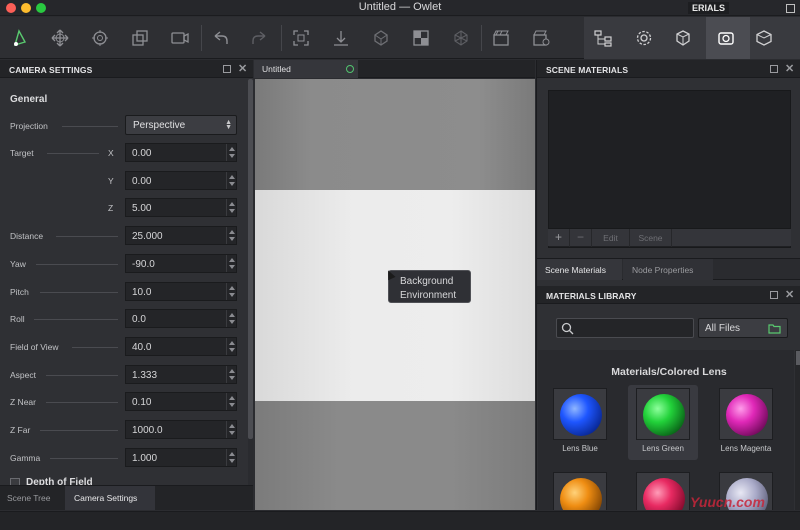 The width and height of the screenshot is (800, 530). Describe the element at coordinates (580, 420) in the screenshot. I see `material-item: Lens Blue` at that location.